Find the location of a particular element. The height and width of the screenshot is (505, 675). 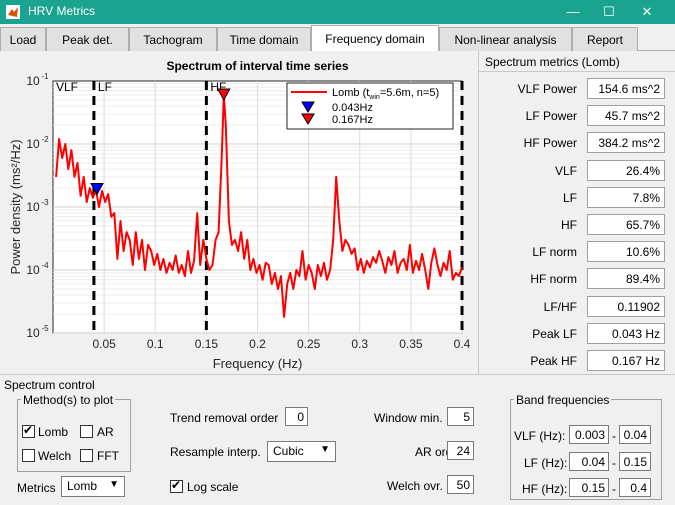

log-scale-checkbox: ✔ is located at coordinates (176, 485).